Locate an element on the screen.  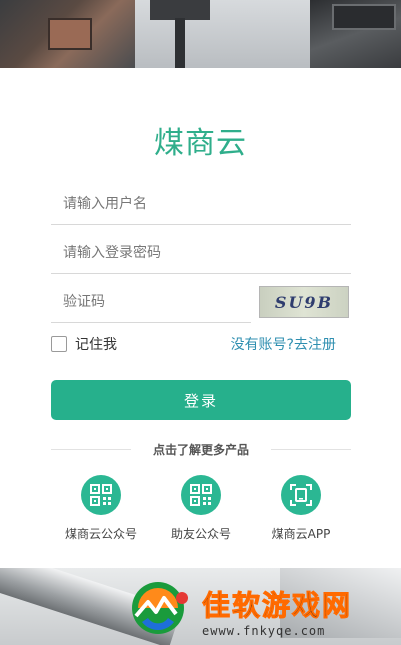
watermark: 佳软游戏网 ewww.fnkyqe.com is located at coordinates (264, 611).